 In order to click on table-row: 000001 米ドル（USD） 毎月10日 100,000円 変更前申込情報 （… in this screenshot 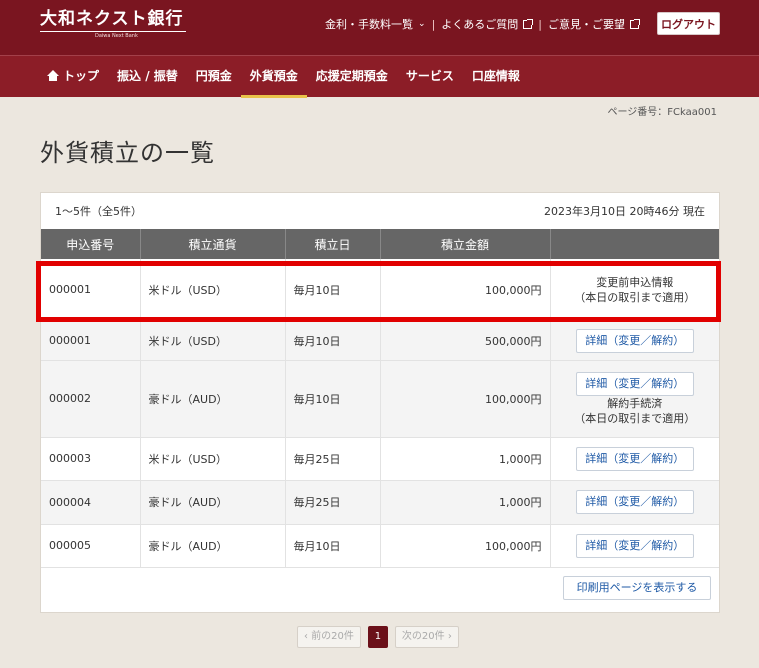, I will do `click(380, 290)`.